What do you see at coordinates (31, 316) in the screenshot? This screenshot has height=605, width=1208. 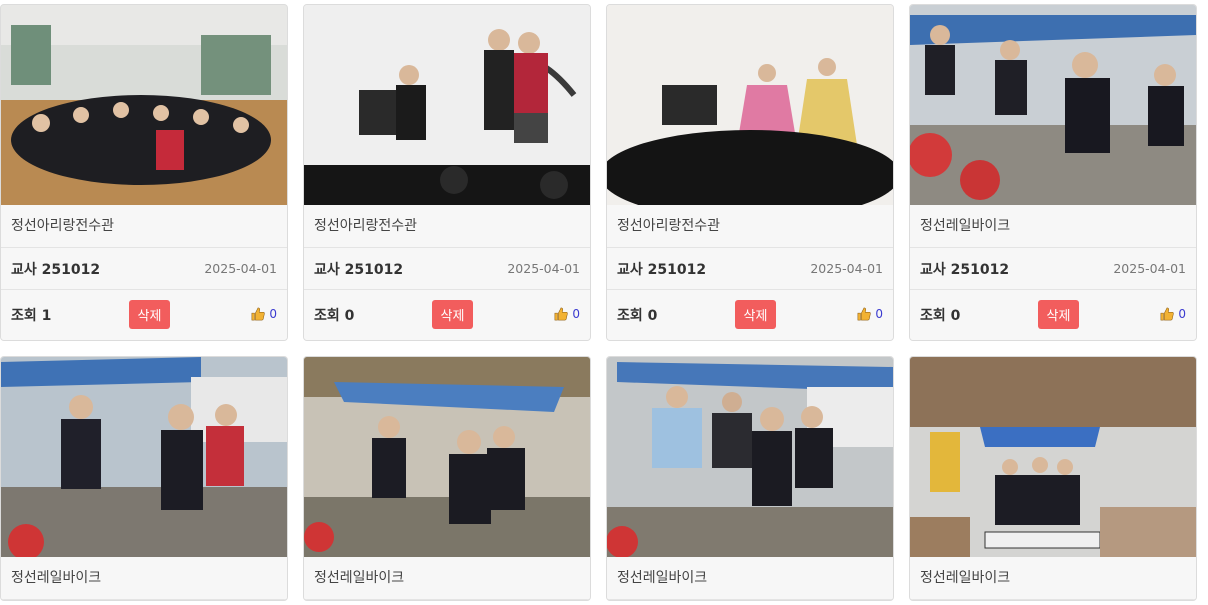 I see `card-views: 조회 1` at bounding box center [31, 316].